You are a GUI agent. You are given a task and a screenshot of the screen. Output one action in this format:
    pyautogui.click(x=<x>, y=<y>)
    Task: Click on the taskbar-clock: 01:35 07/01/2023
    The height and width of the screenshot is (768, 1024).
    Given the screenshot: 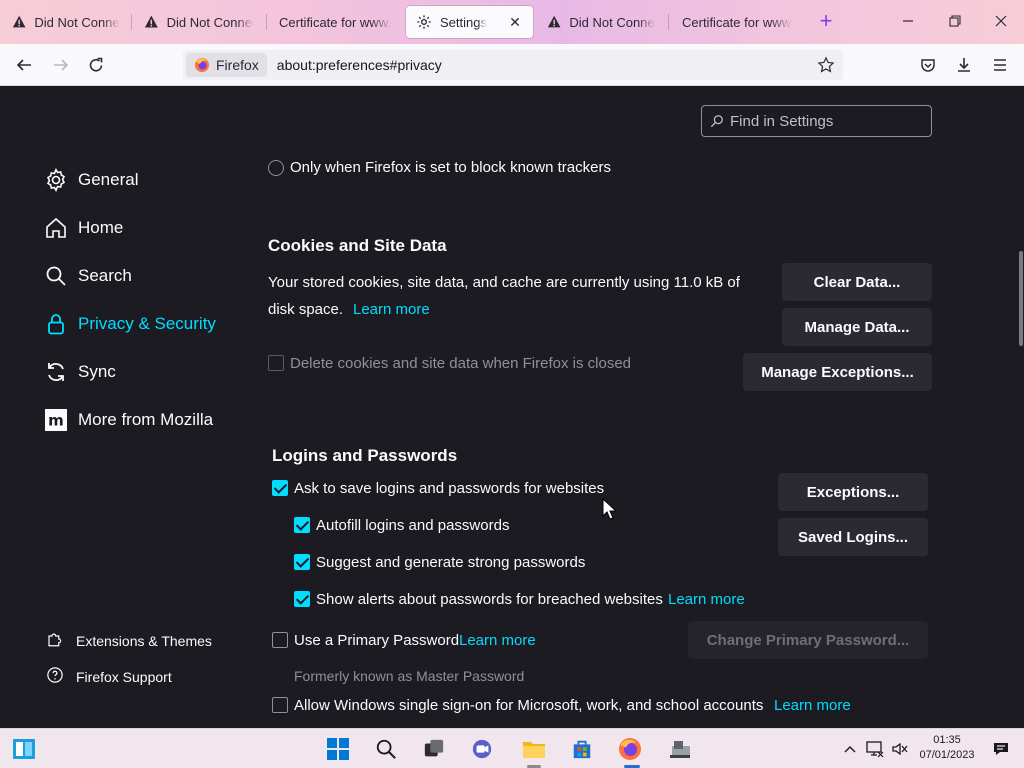 What is the action you would take?
    pyautogui.click(x=947, y=748)
    